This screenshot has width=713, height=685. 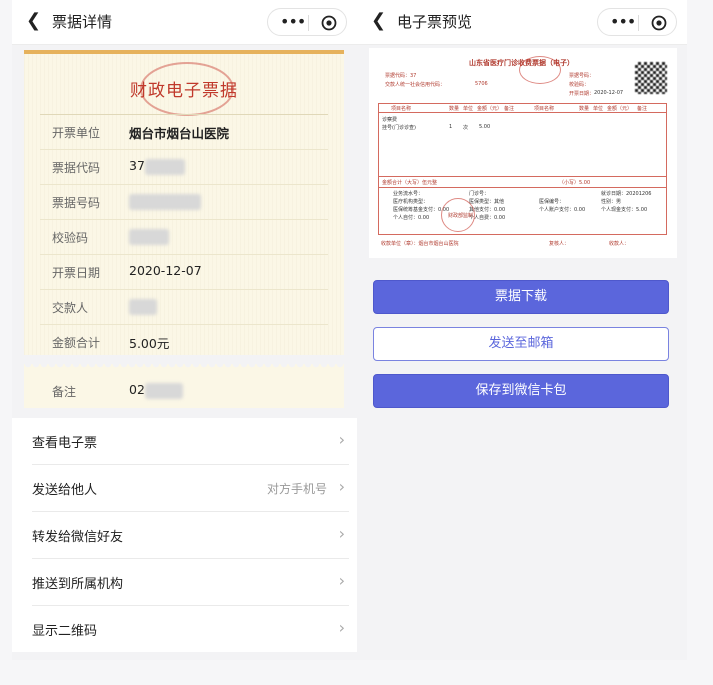 What do you see at coordinates (76, 343) in the screenshot?
I see `field-label: 金额合计` at bounding box center [76, 343].